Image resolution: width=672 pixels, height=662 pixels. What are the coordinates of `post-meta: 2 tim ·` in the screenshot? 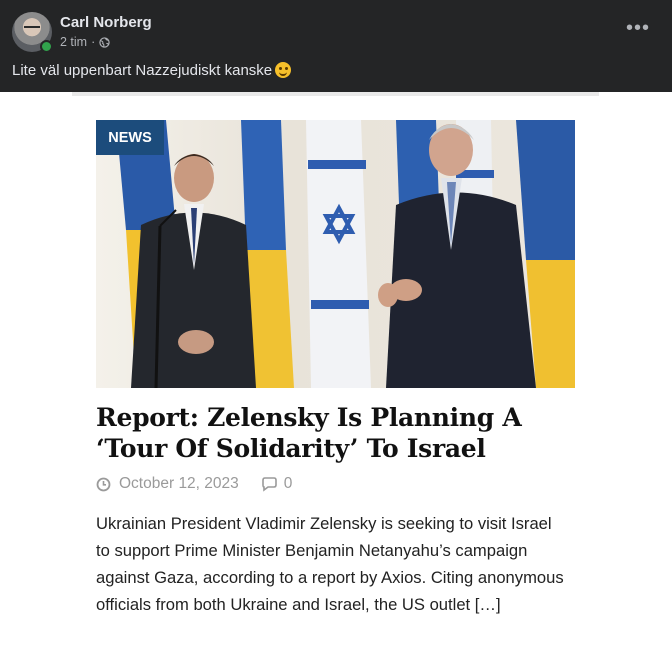 It's located at (85, 42).